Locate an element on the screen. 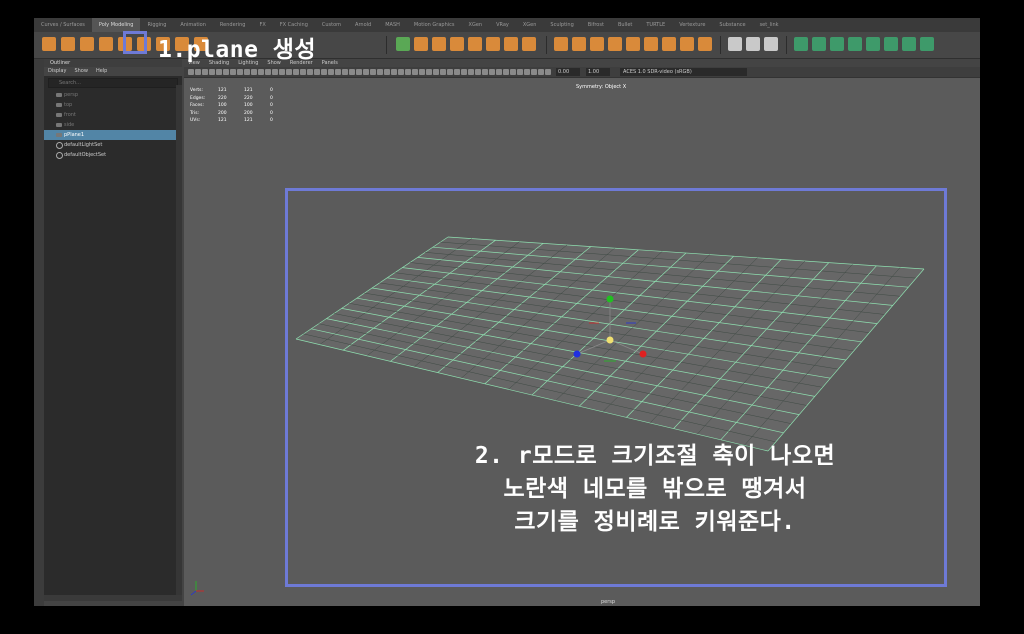 The width and height of the screenshot is (1024, 634). shelf-tab-8: Arnold is located at coordinates (363, 25).